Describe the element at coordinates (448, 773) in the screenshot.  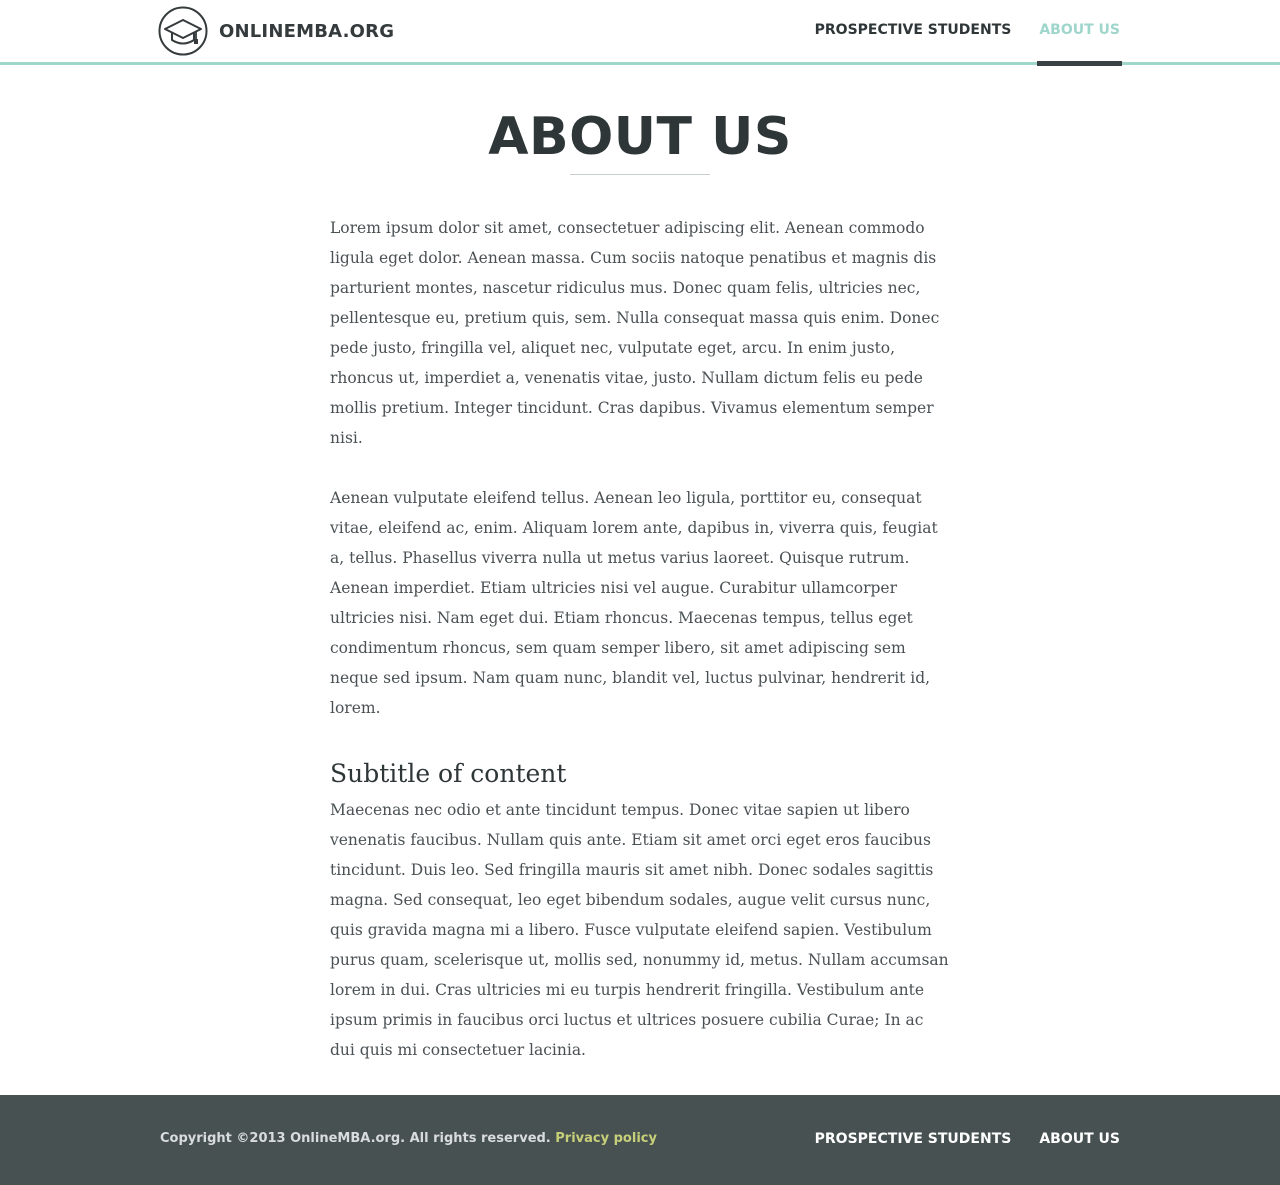
I see `content-subtitle: Subtitle of content` at that location.